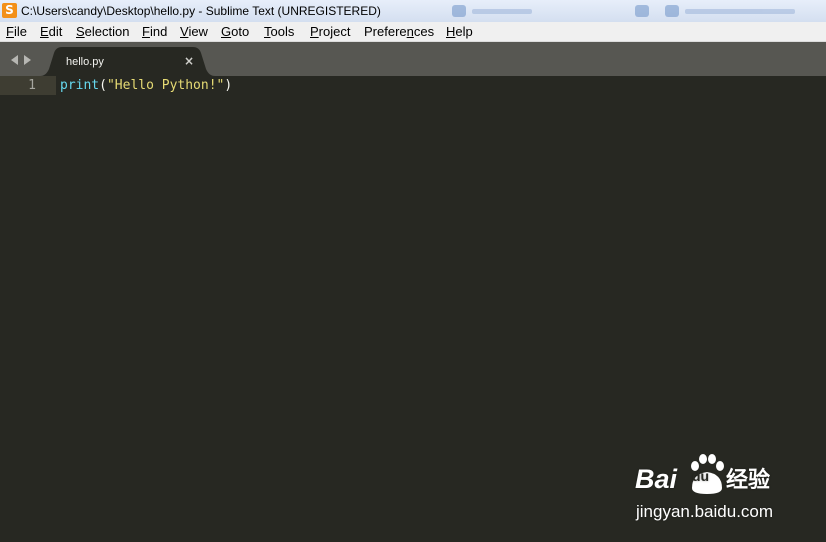 Image resolution: width=826 pixels, height=542 pixels. I want to click on menu-preferences: Preferences, so click(399, 31).